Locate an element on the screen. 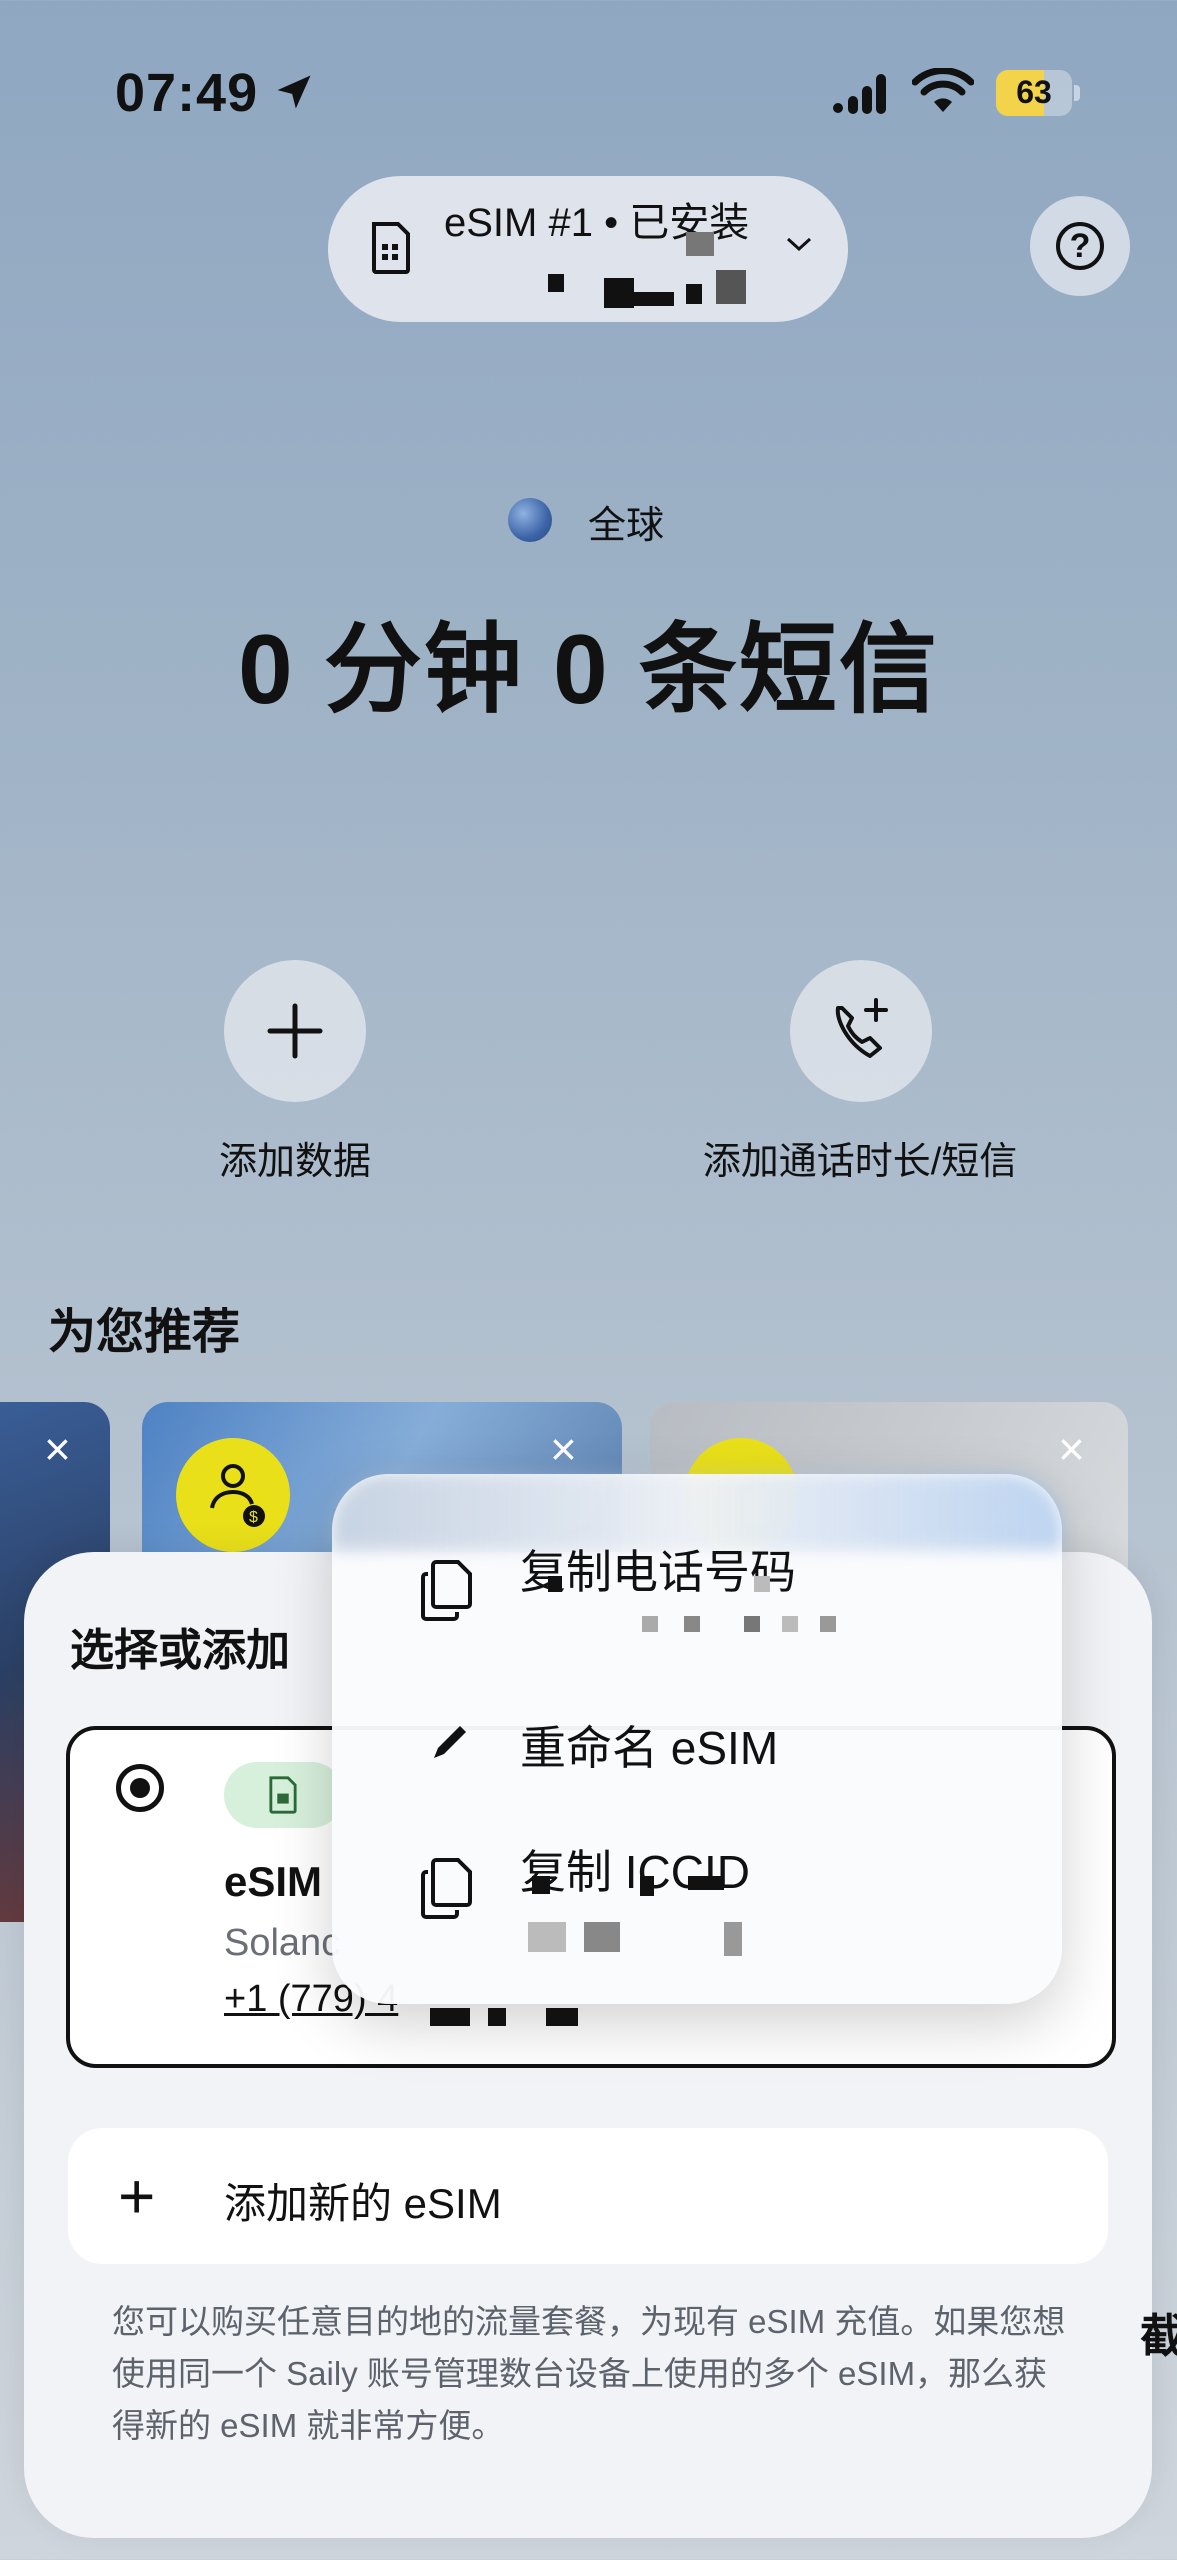 The image size is (1177, 2560). battery-indicator: 63 is located at coordinates (1038, 93).